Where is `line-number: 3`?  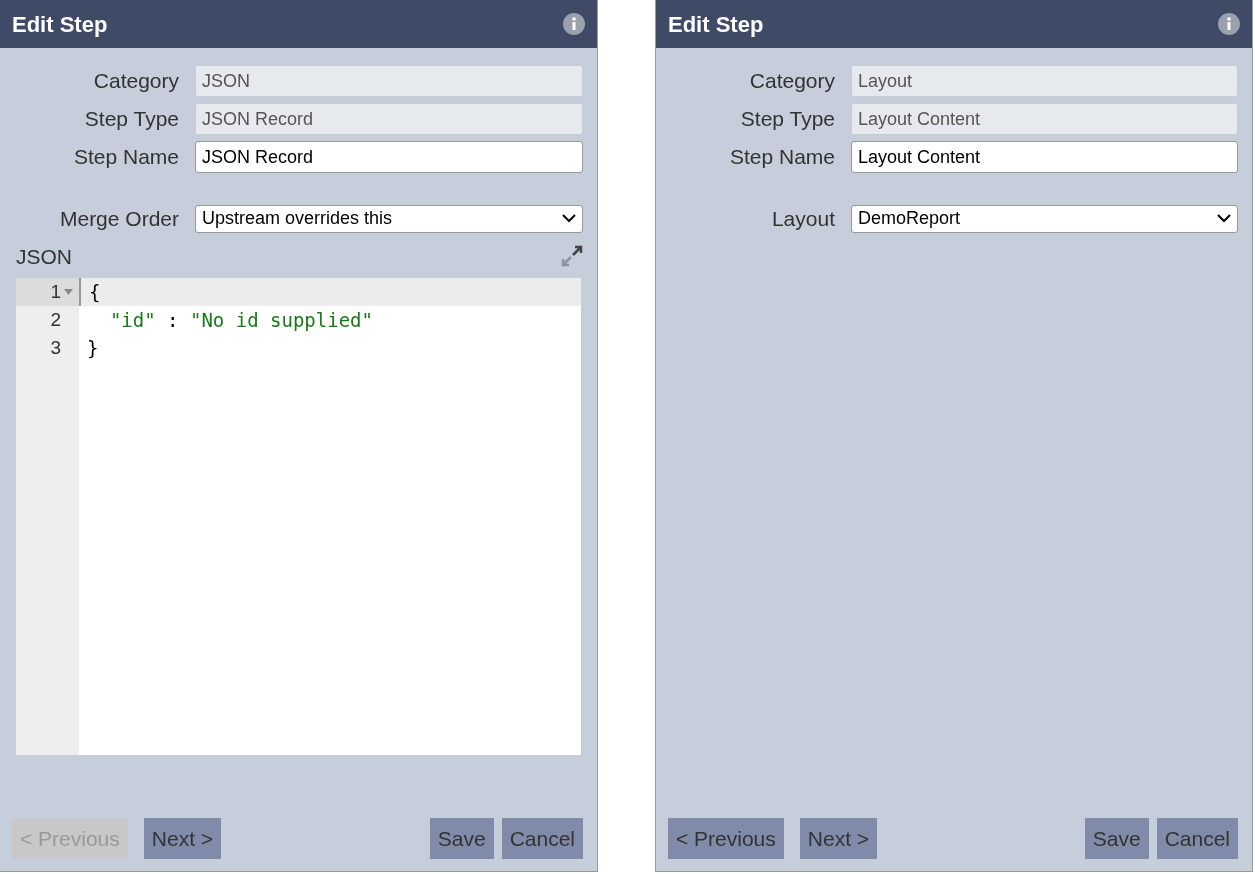
line-number: 3 is located at coordinates (47, 348).